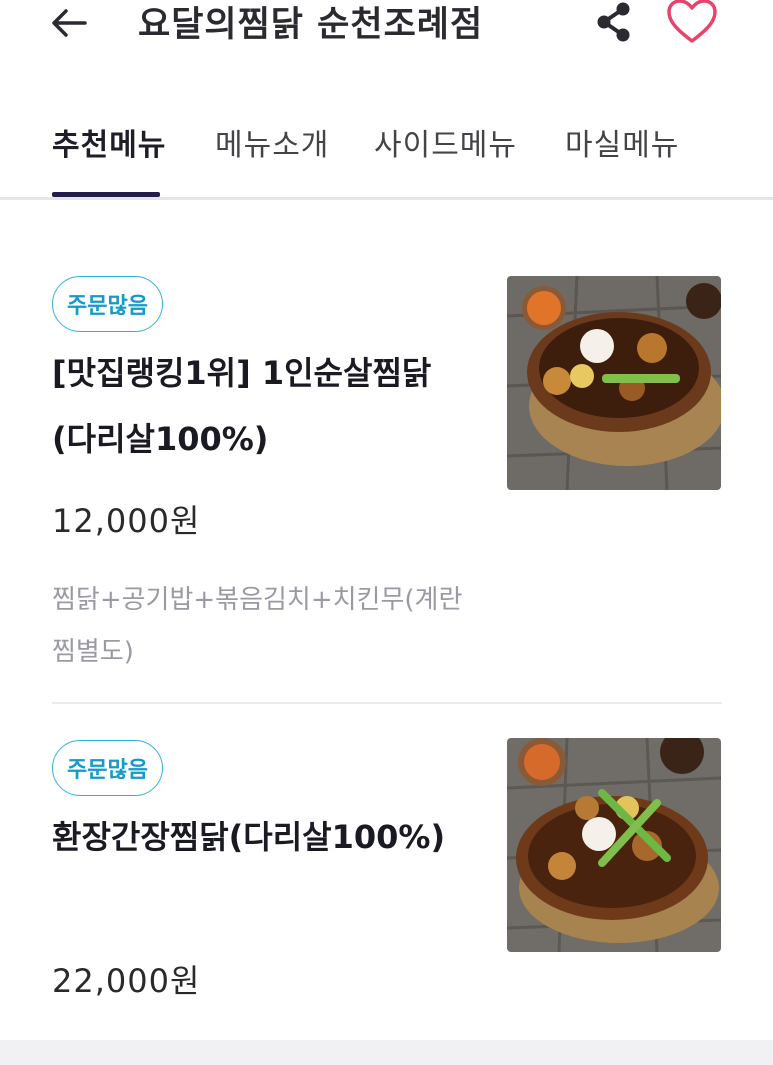  Describe the element at coordinates (126, 521) in the screenshot. I see `menu-item-price: 12,000원` at that location.